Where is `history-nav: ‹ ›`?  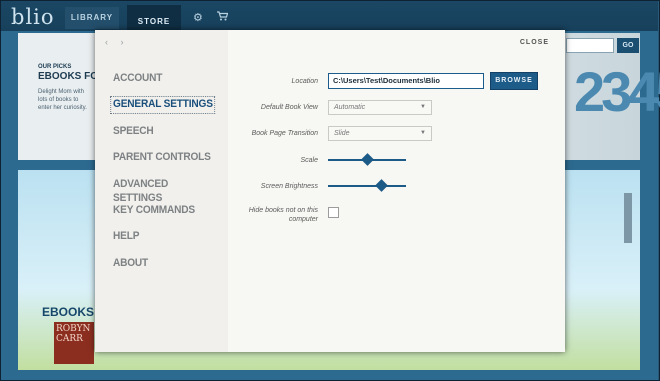 history-nav: ‹ › is located at coordinates (119, 42).